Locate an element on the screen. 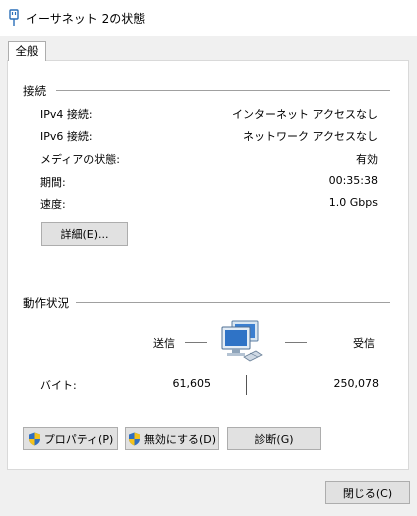  properties-button-label: プロパティ(P) is located at coordinates (78, 439).